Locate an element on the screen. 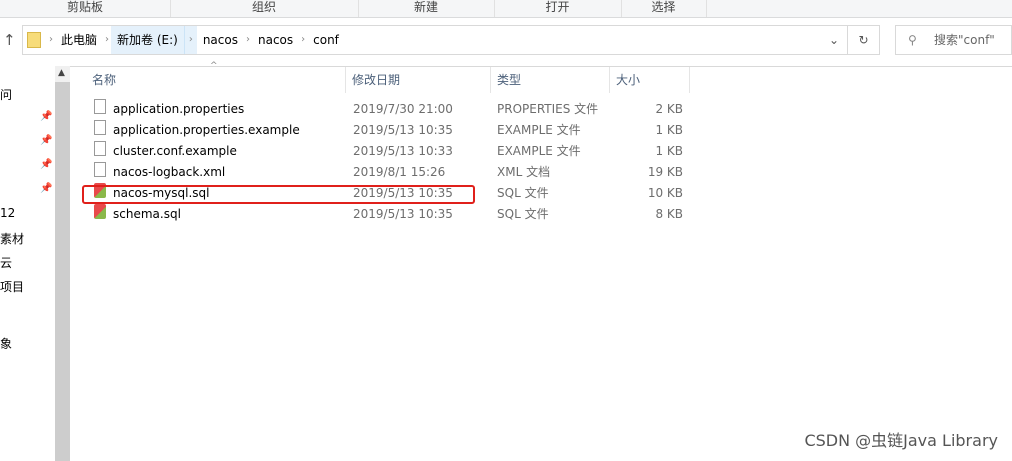  file-name: cluster.conf.example is located at coordinates (175, 151).